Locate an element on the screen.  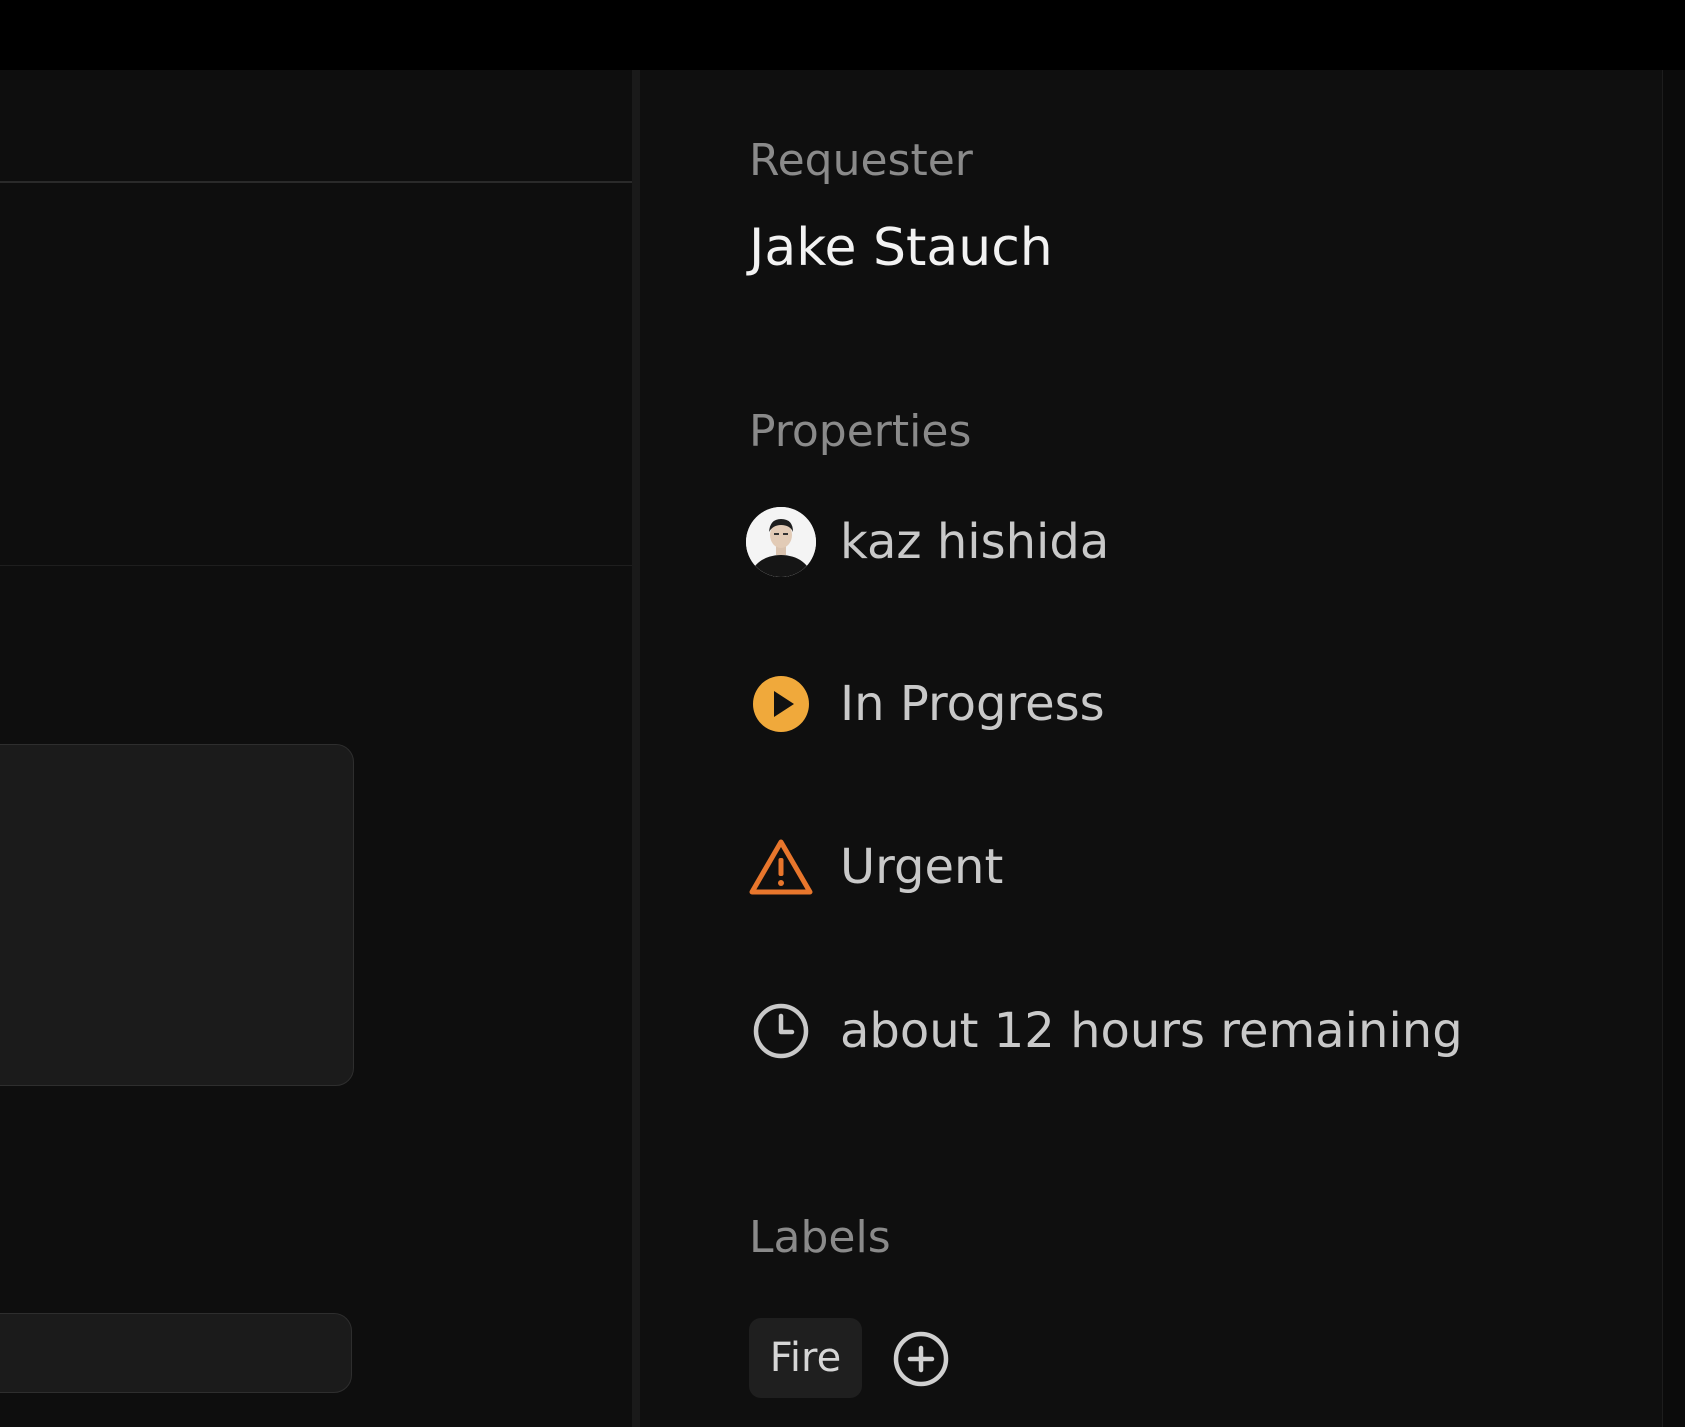
requester-name: Jake Stauch is located at coordinates (901, 248).